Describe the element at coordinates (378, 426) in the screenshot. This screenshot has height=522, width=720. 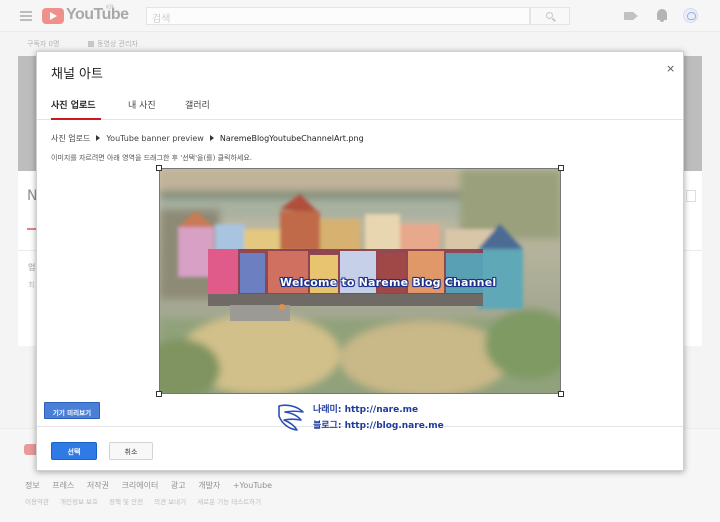
I see `watermark-line-2: 블로그: http://blog.nare.me` at that location.